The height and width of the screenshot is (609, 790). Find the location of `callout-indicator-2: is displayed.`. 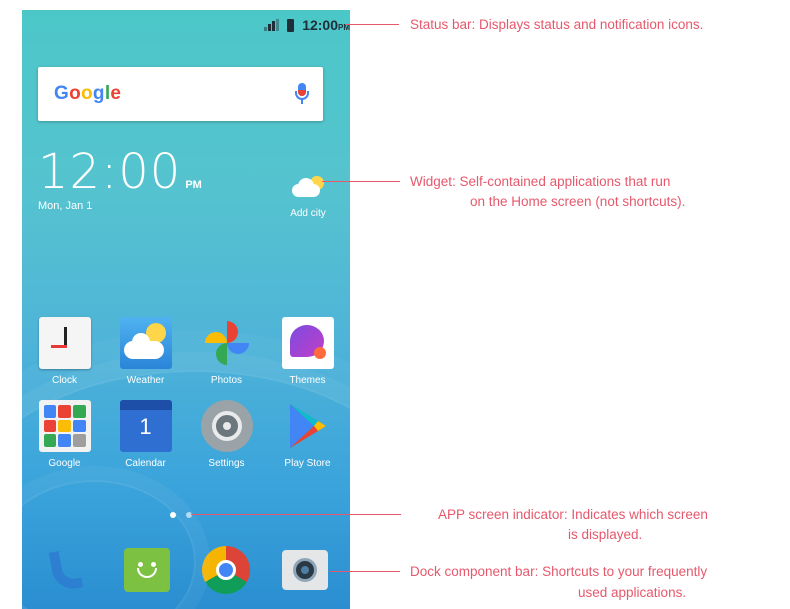

callout-indicator-2: is displayed. is located at coordinates (605, 534).